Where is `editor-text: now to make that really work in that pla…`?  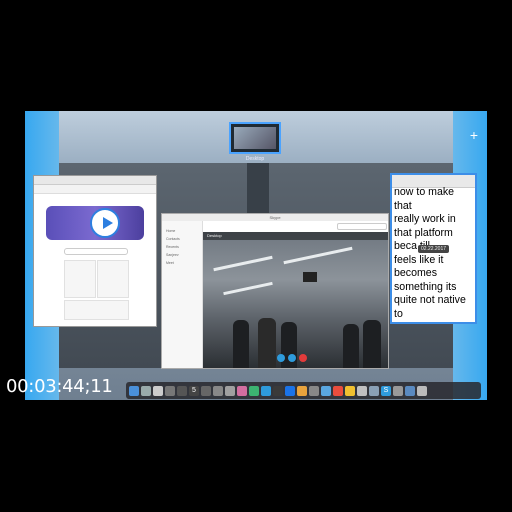 editor-text: now to make that really work in that pla… is located at coordinates (430, 253).